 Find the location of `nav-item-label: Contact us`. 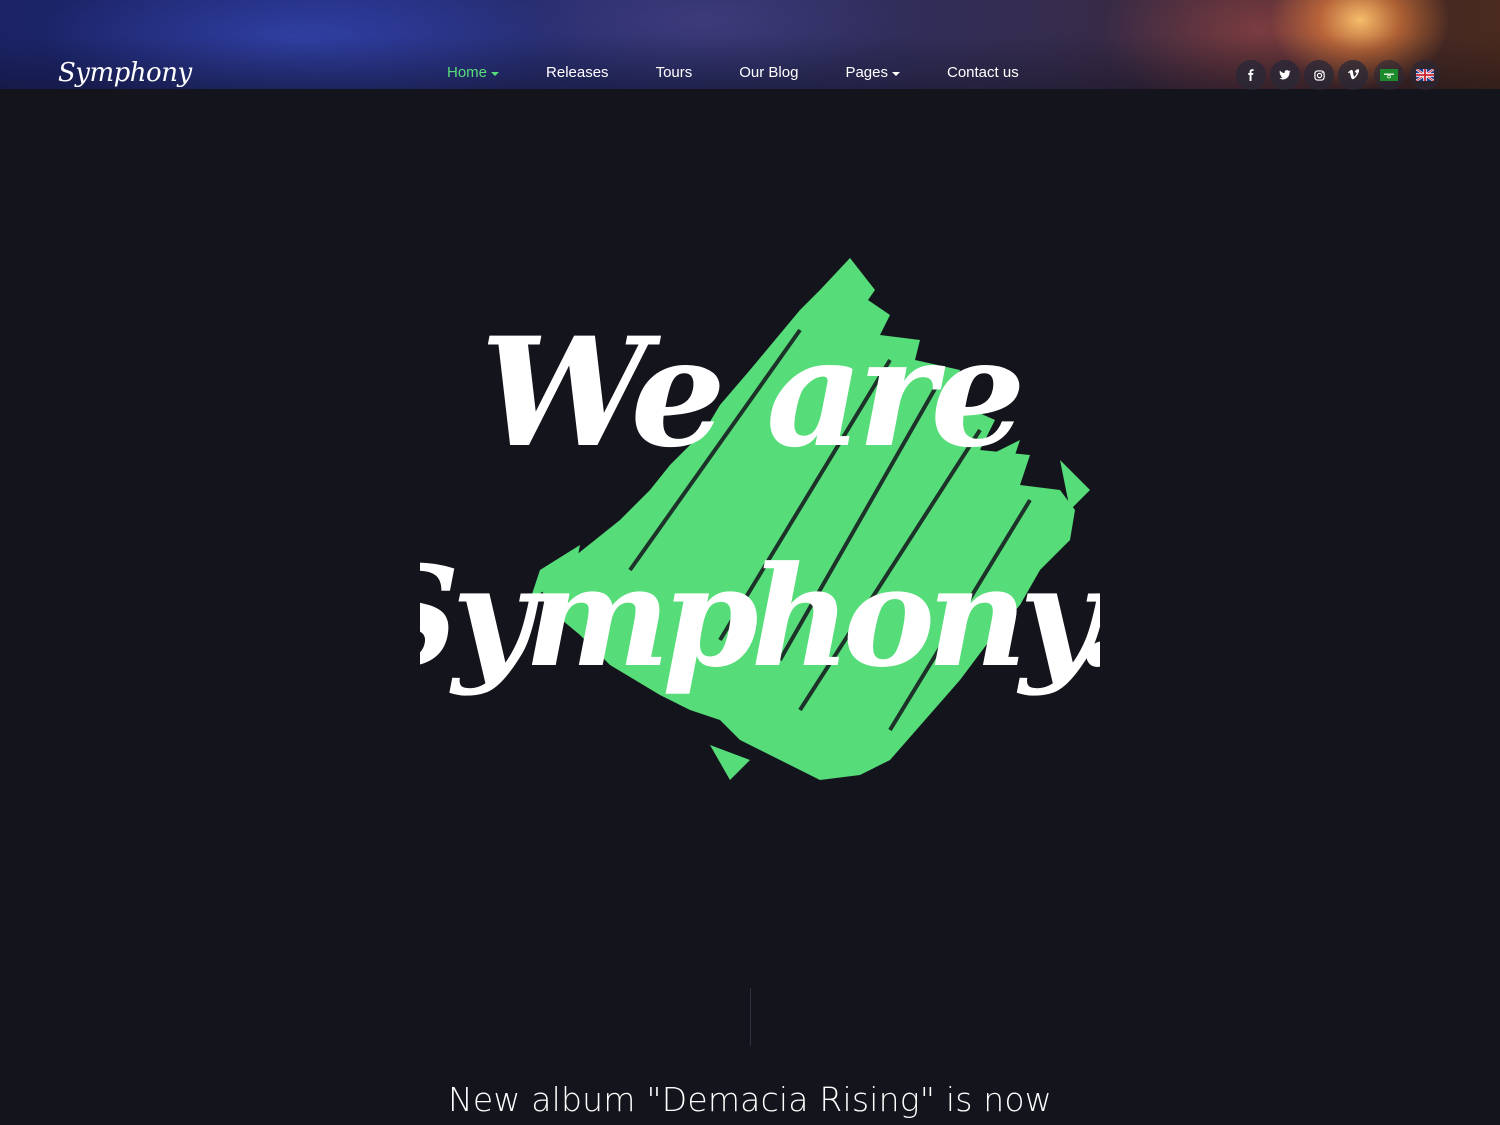

nav-item-label: Contact us is located at coordinates (983, 72).